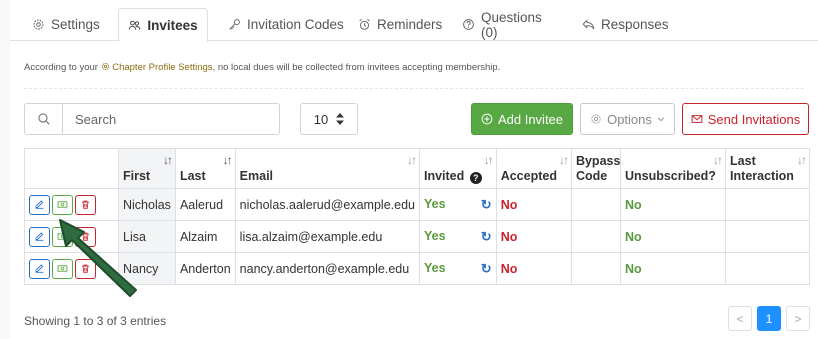  I want to click on tab-questions: Questions (0), so click(512, 24).